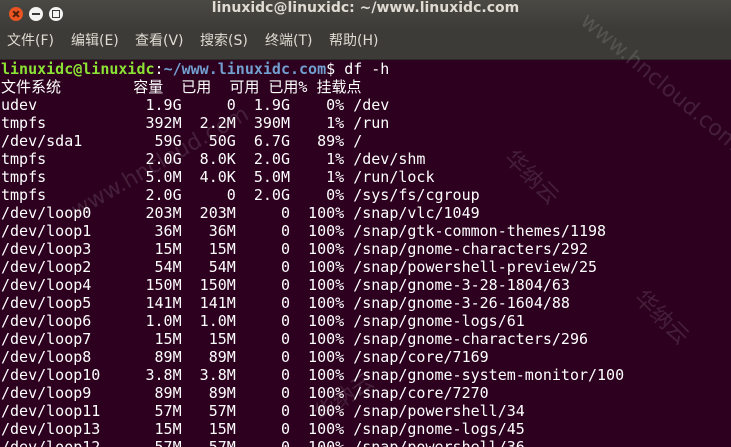  Describe the element at coordinates (195, 105) in the screenshot. I see `table-row: udev 1.9G 0 1.9G 0% /dev` at that location.